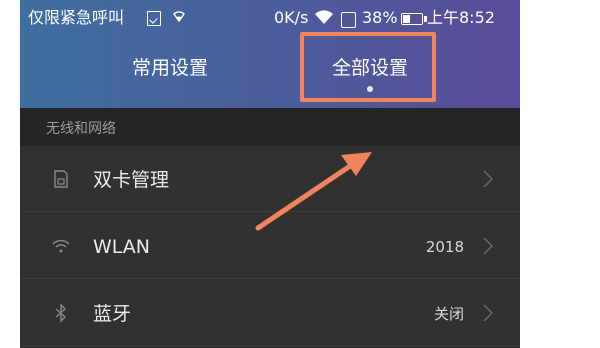  What do you see at coordinates (444, 247) in the screenshot?
I see `row-value: 2018` at bounding box center [444, 247].